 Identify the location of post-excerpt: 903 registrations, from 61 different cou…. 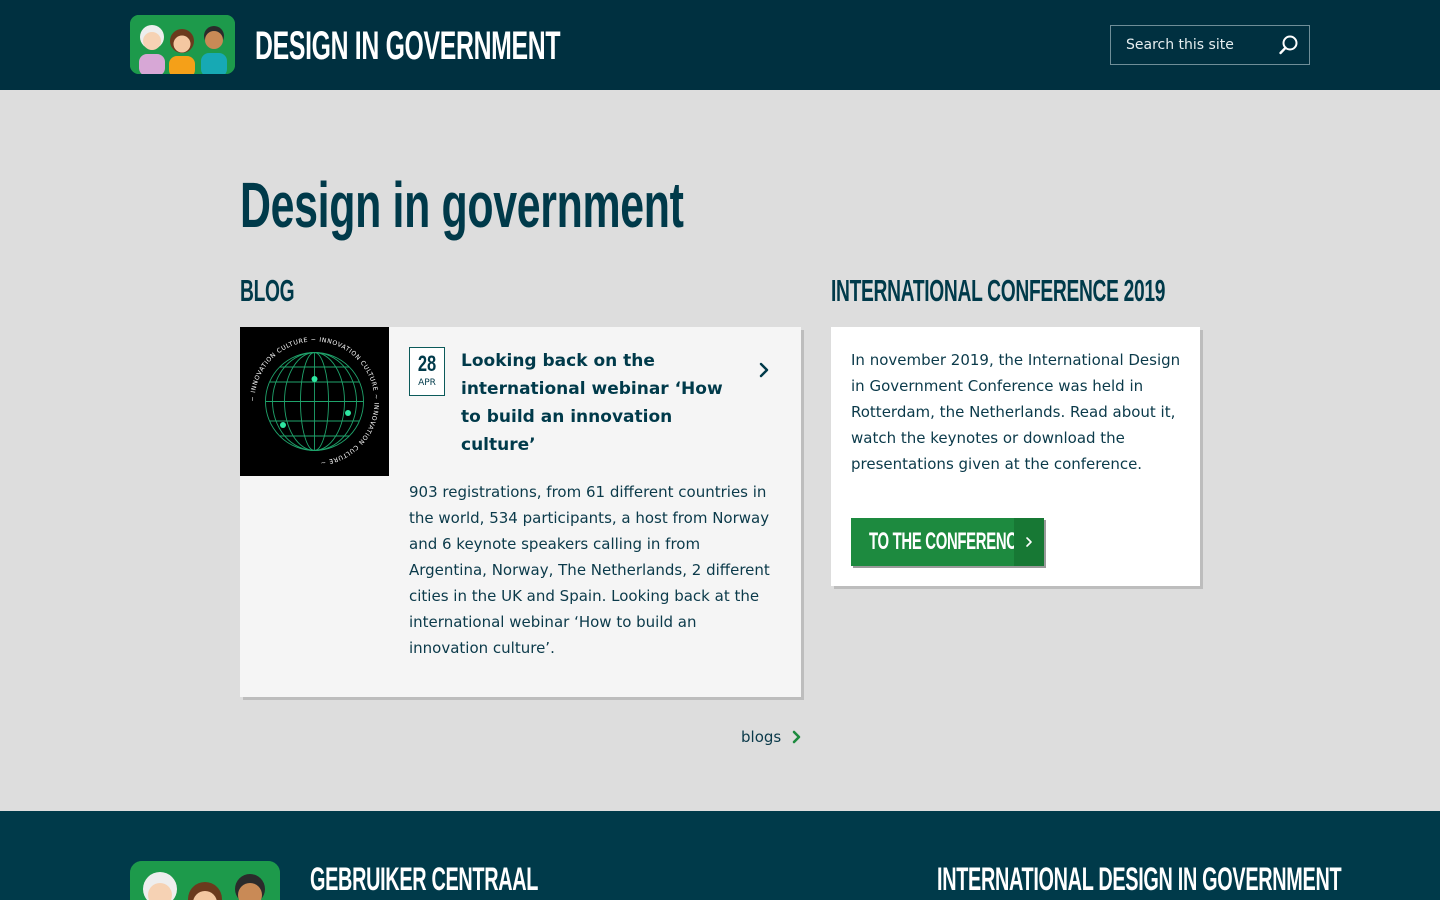
(589, 570).